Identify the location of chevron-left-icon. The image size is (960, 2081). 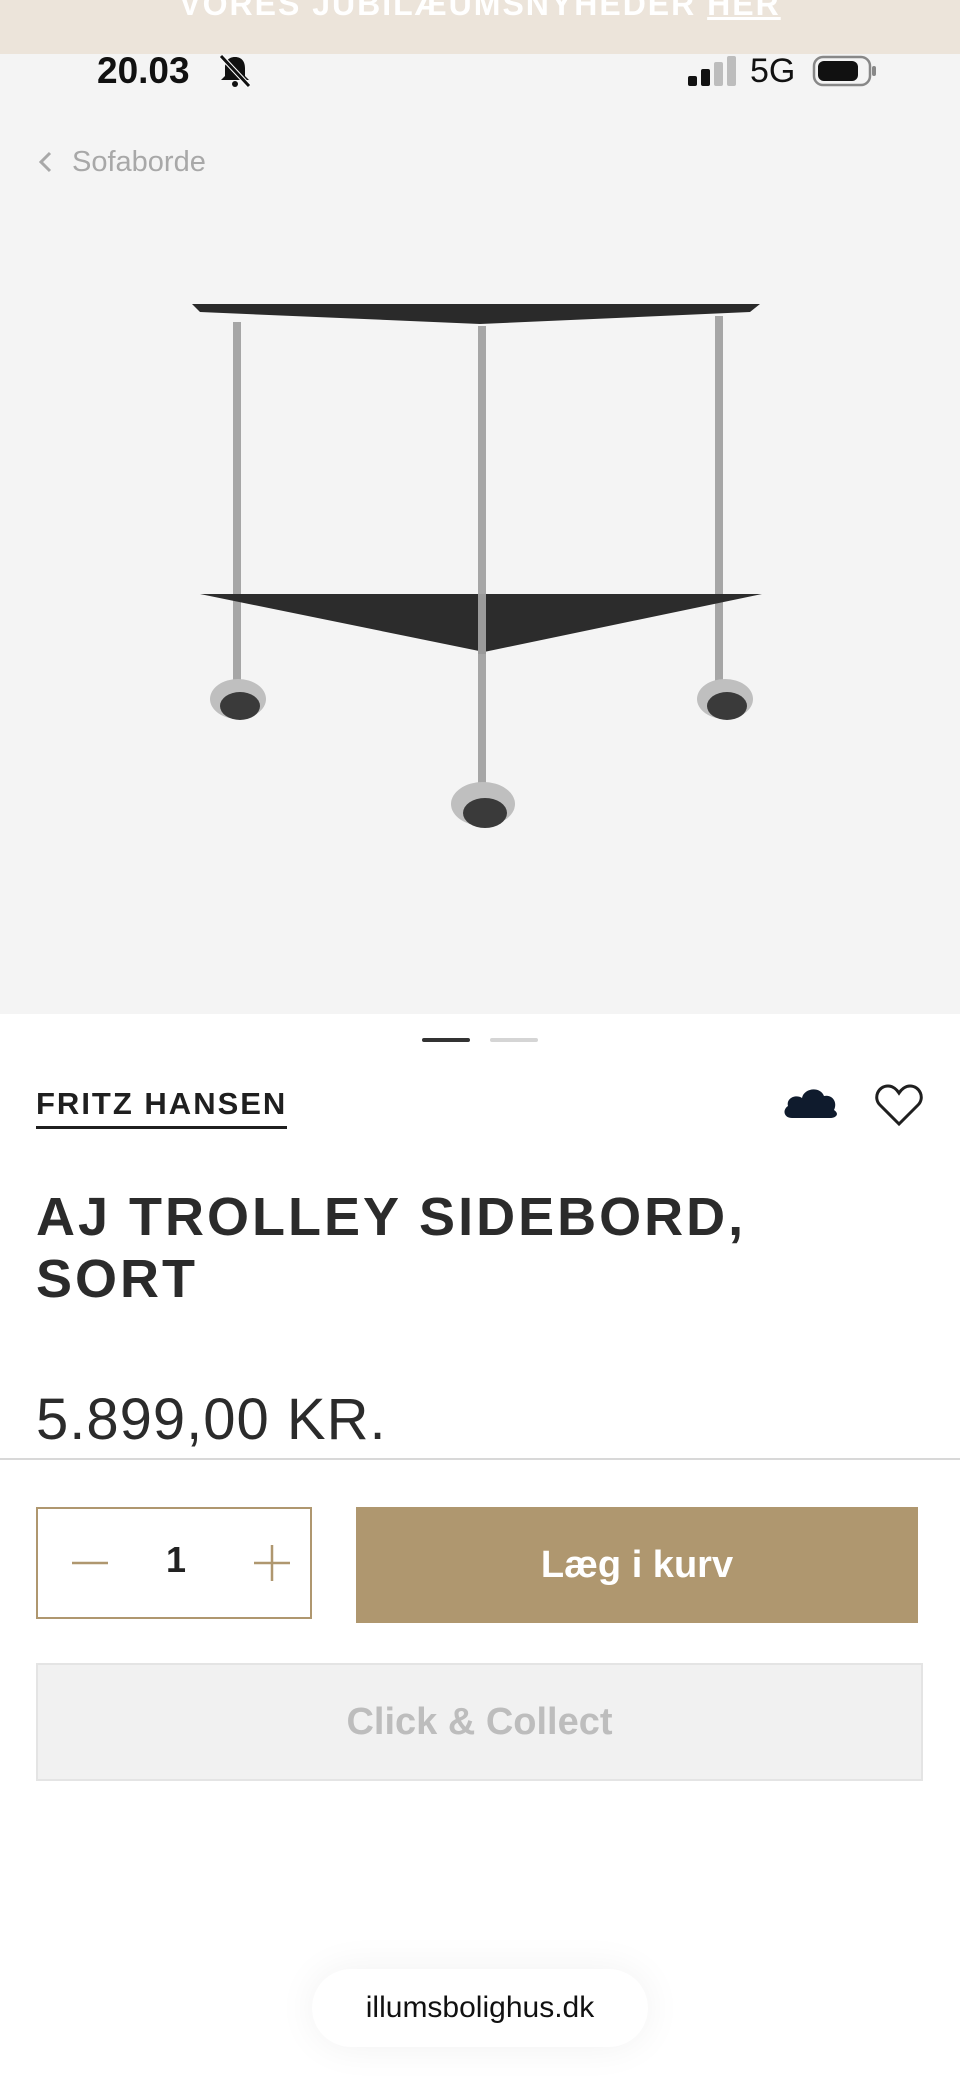
(45, 162).